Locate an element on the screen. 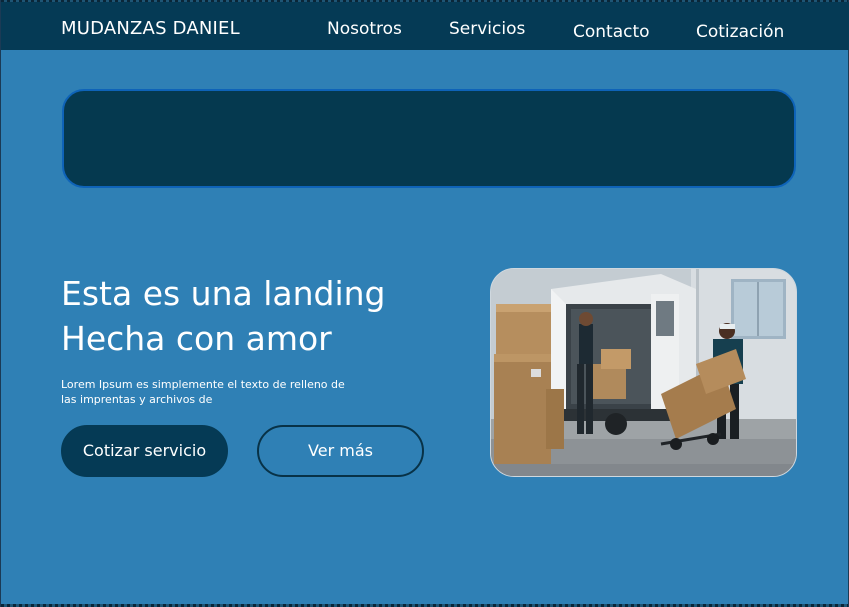 This screenshot has height=607, width=849. hero-title-line-1: Esta es una landing is located at coordinates (223, 293).